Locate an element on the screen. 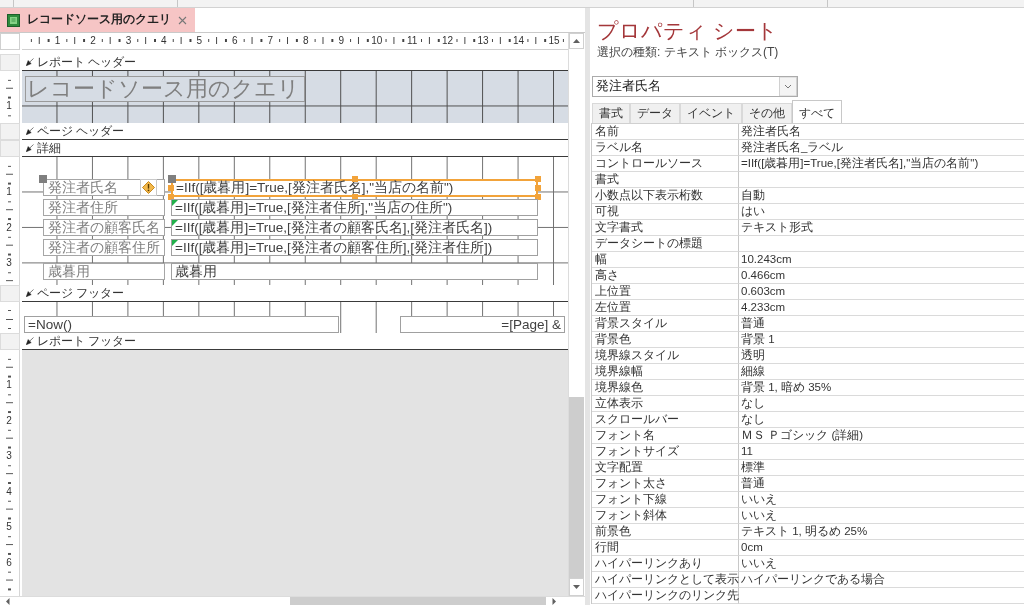  ruler-number: 4 is located at coordinates (164, 41).